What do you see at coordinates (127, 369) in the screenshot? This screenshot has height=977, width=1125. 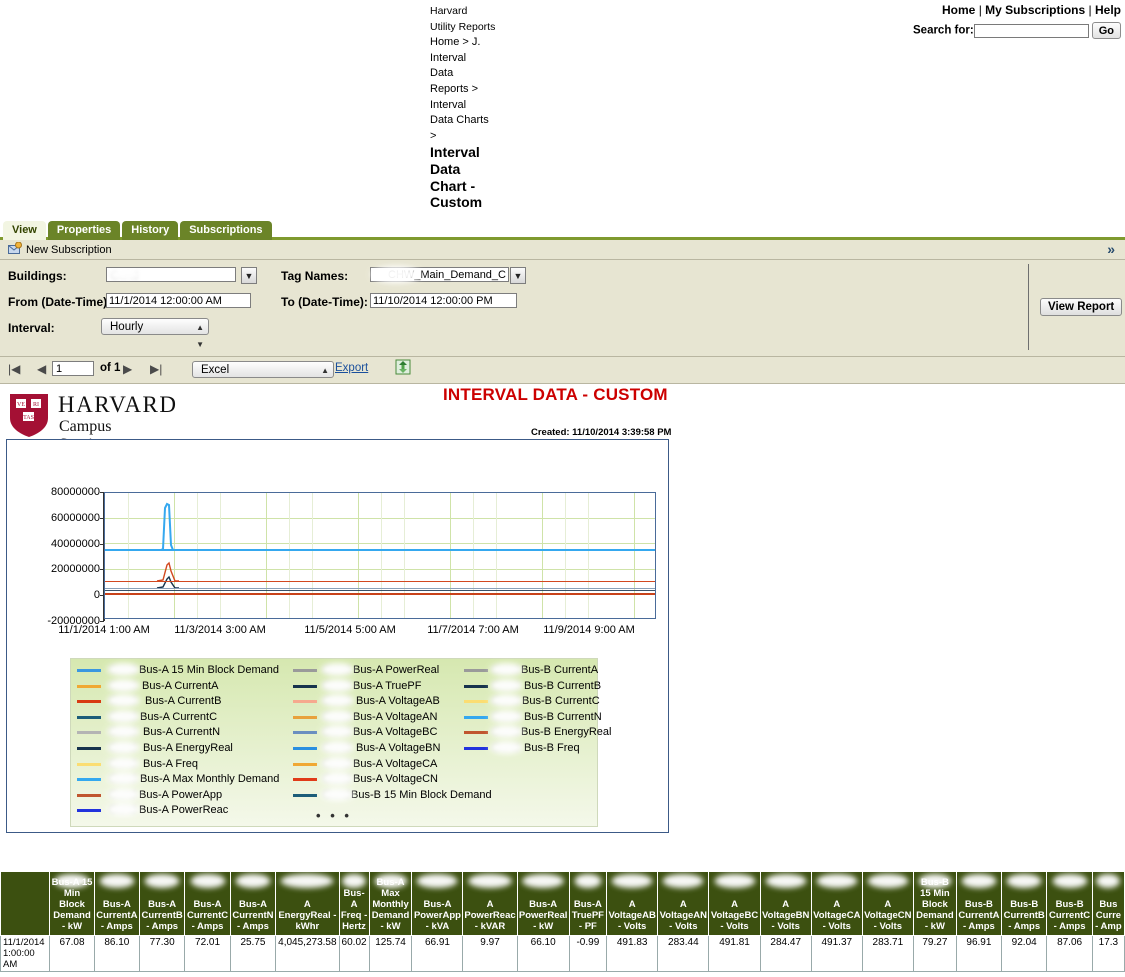 I see `next-page-button: ▶` at bounding box center [127, 369].